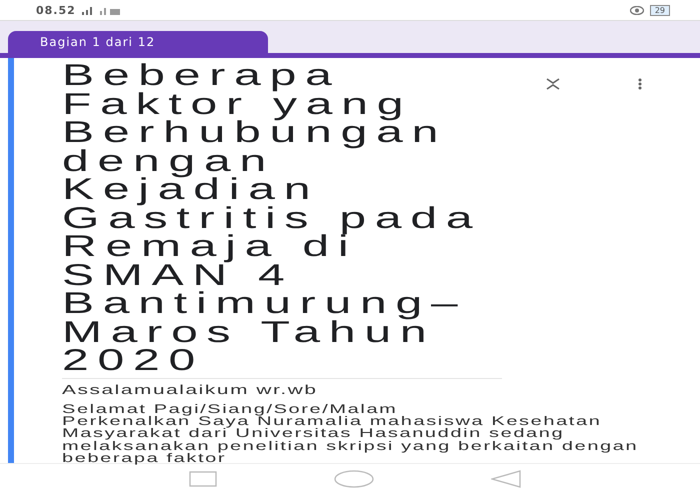 This screenshot has height=494, width=700. Describe the element at coordinates (553, 84) in the screenshot. I see `collapse-icon` at that location.